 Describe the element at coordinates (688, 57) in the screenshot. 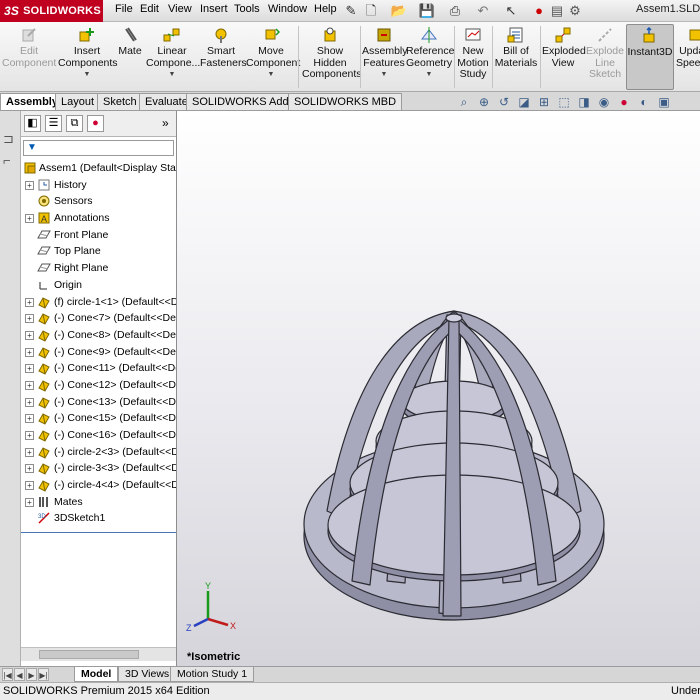

I see `update-speedpak-button: Update Speedpak` at that location.